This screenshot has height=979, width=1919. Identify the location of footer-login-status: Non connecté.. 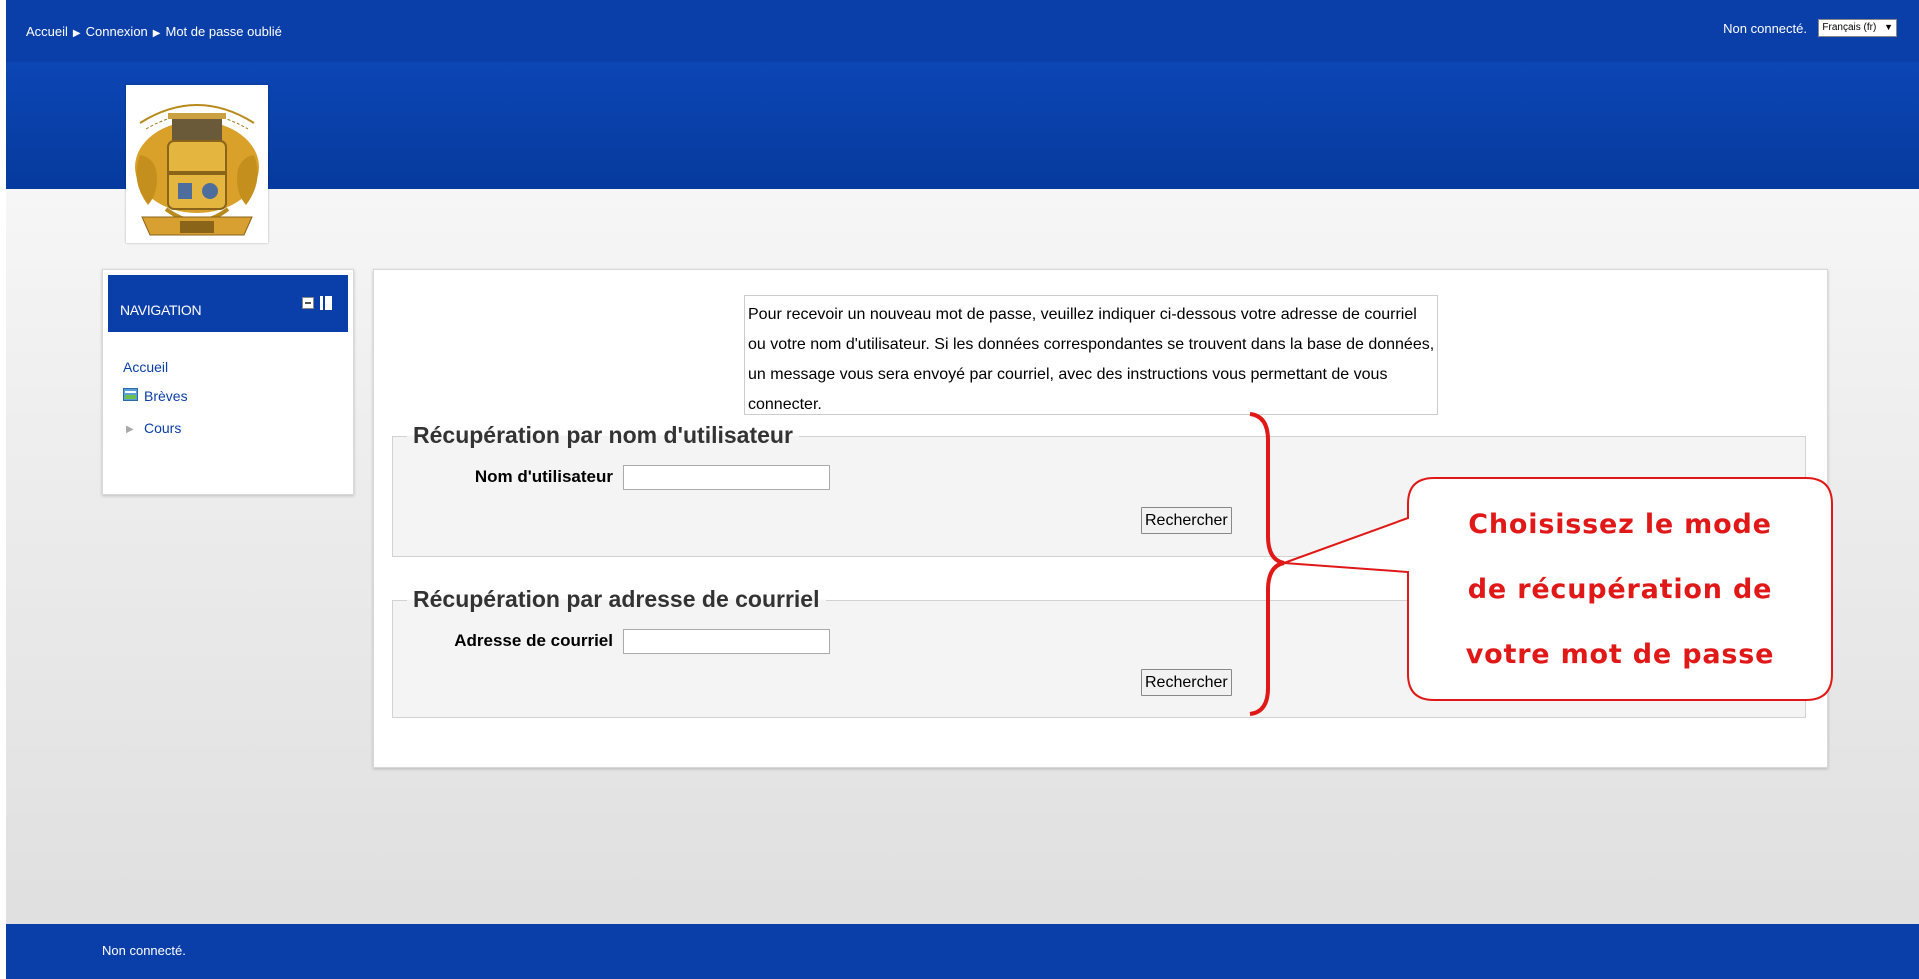
(144, 950).